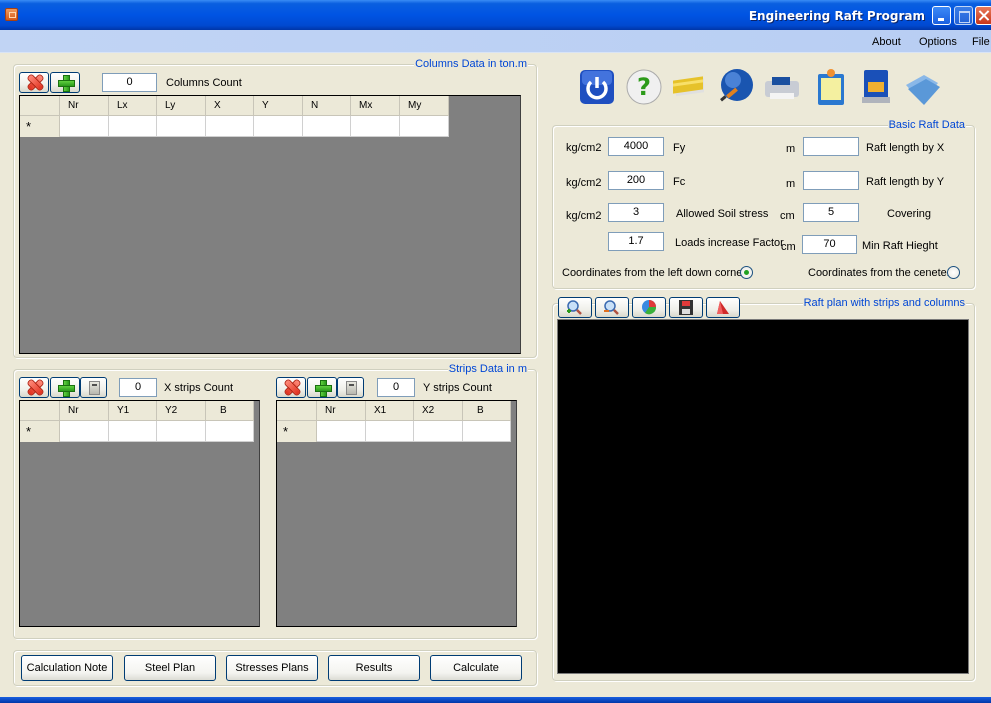 Image resolution: width=991 pixels, height=703 pixels. I want to click on close-button, so click(983, 15).